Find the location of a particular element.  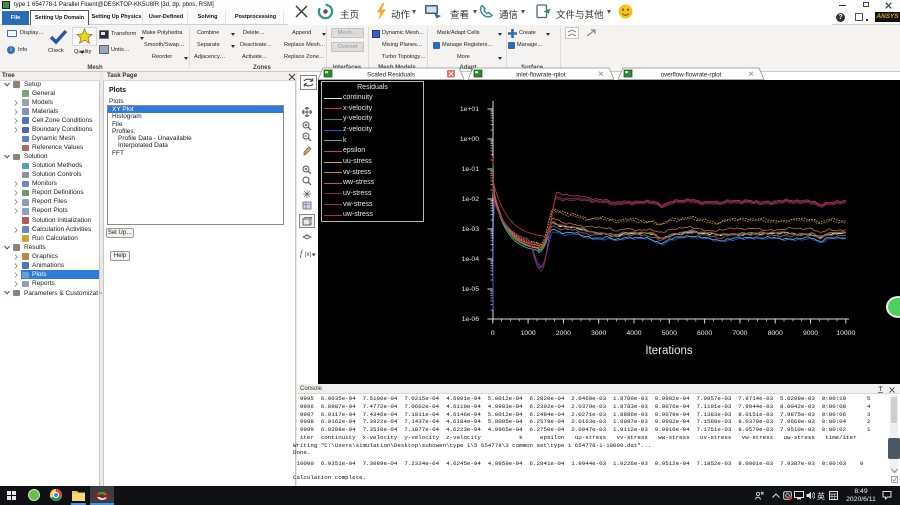

svg-text: 7000 is located at coordinates (739, 333).